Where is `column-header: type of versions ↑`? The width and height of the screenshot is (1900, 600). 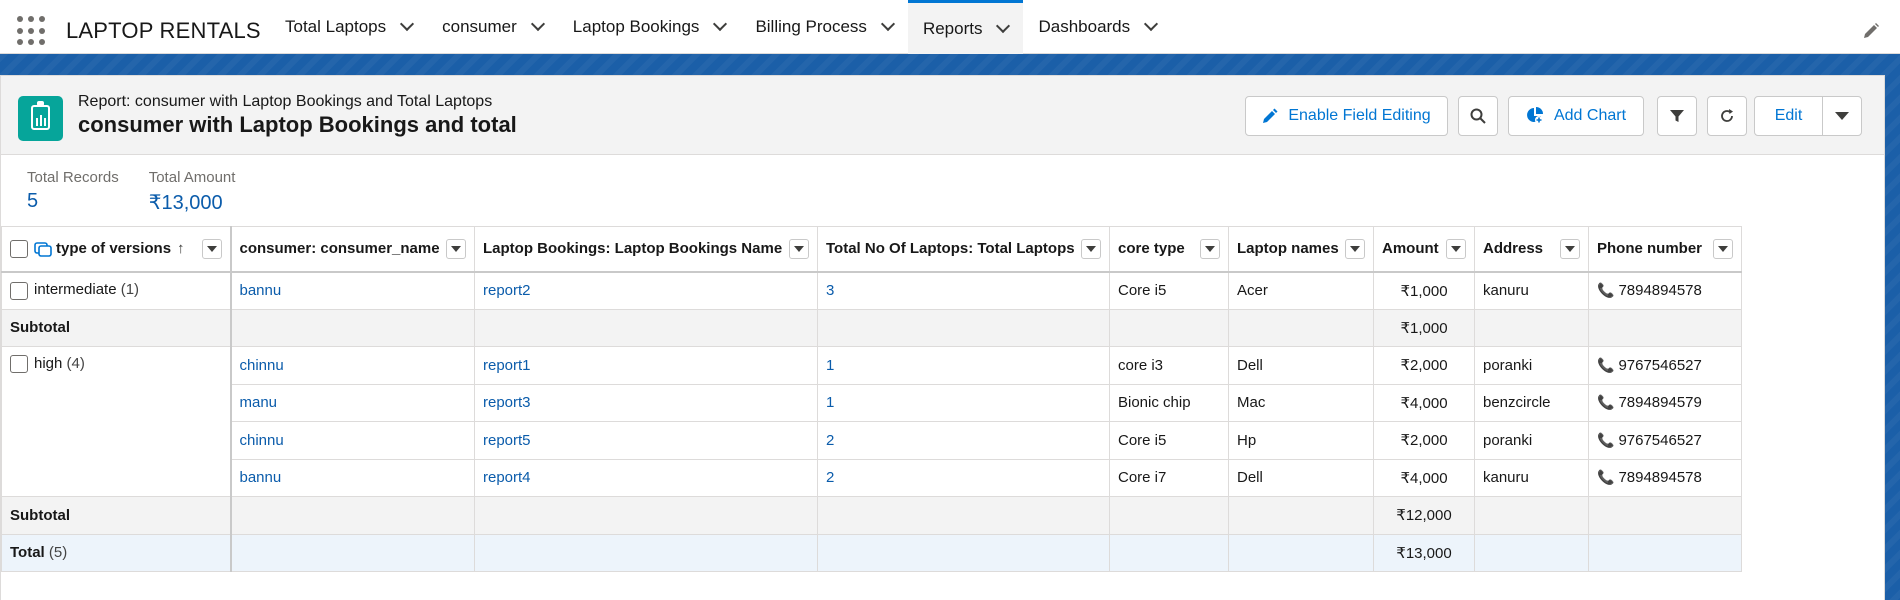
column-header: type of versions ↑ is located at coordinates (116, 249).